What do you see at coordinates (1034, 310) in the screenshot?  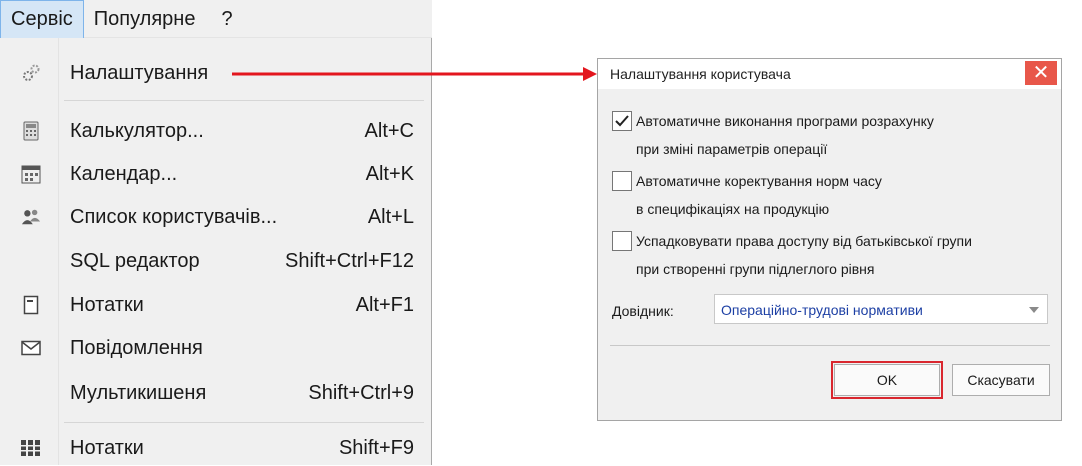 I see `chevron-down-icon` at bounding box center [1034, 310].